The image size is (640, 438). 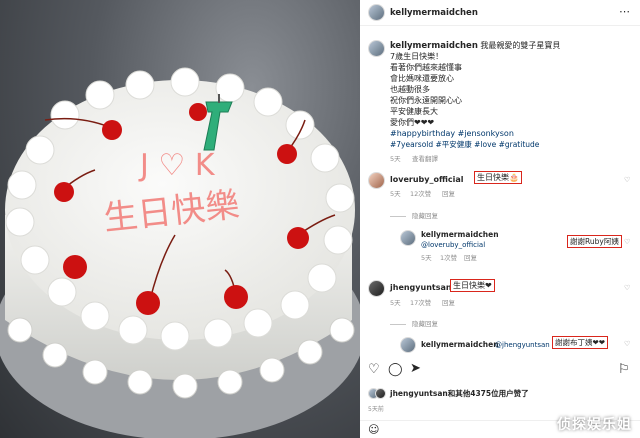 What do you see at coordinates (500, 13) in the screenshot?
I see `post-header: kellymermaidchen ⋯` at bounding box center [500, 13].